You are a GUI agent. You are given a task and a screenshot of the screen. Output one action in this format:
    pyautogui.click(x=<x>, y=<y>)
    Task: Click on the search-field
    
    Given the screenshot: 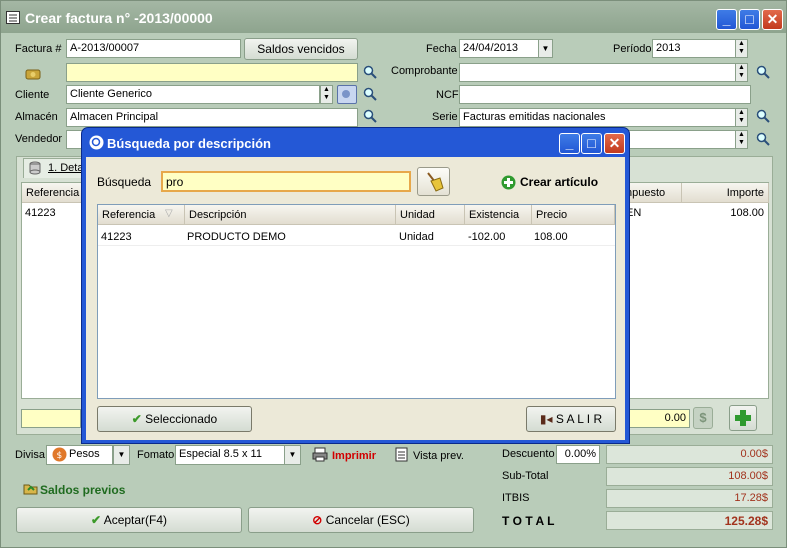 What is the action you would take?
    pyautogui.click(x=212, y=72)
    